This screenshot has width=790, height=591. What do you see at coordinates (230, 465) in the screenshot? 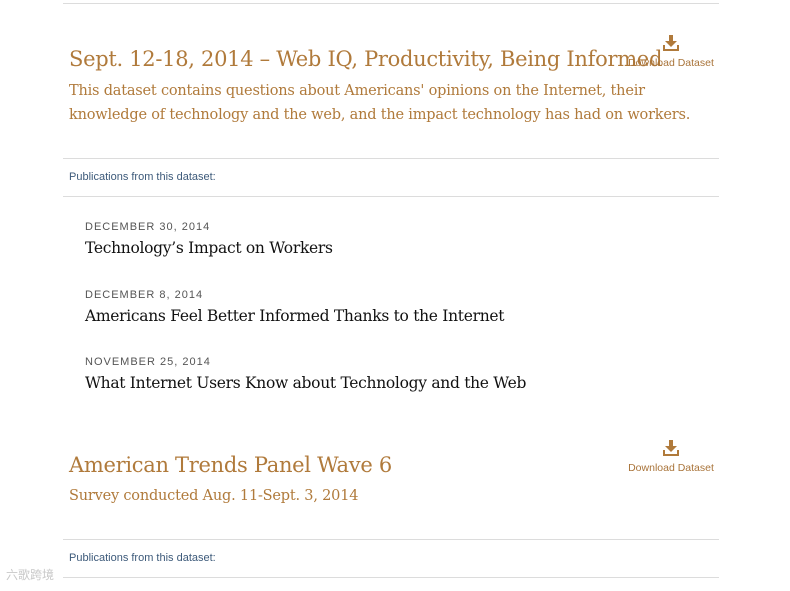
I see `dataset-title: American Trends Panel Wave 6` at bounding box center [230, 465].